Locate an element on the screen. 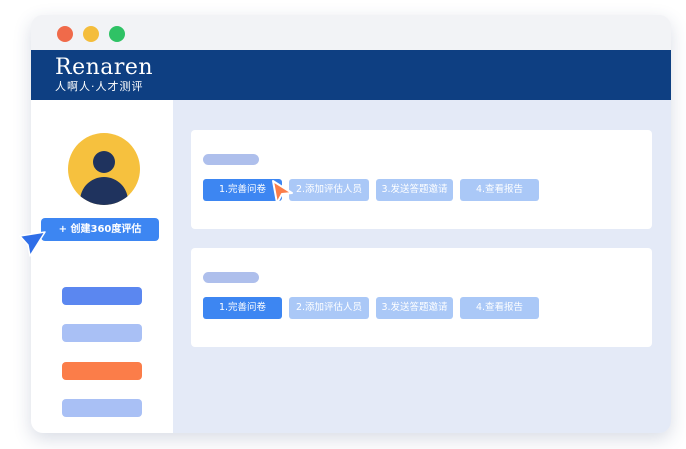 The width and height of the screenshot is (686, 449). user-head-icon is located at coordinates (104, 162).